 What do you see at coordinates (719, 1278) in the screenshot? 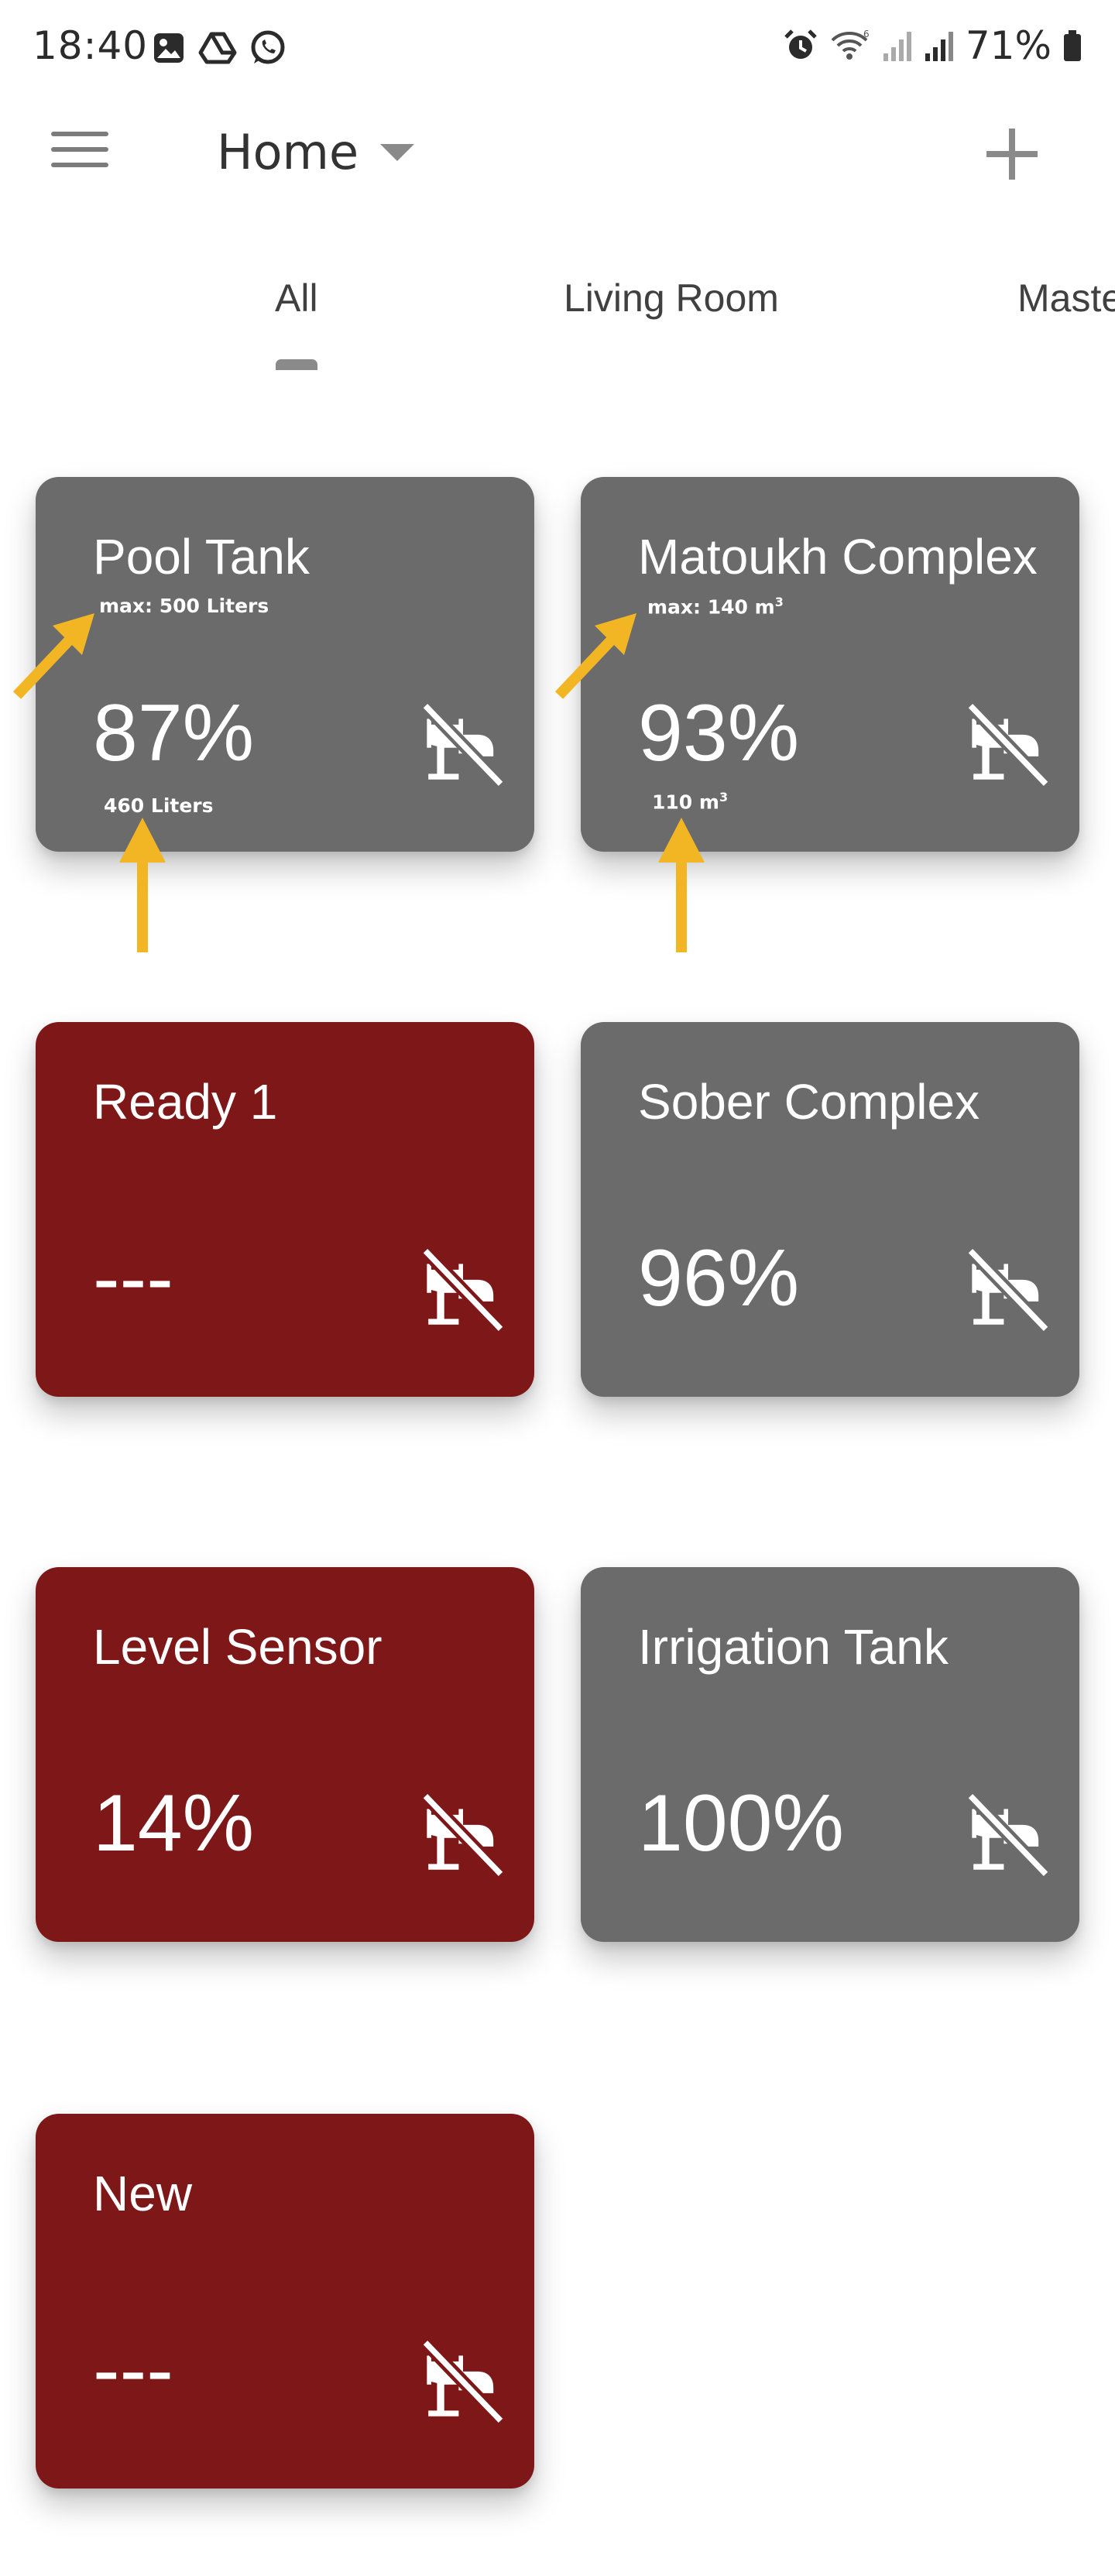
I see `card-level-value: 96%` at bounding box center [719, 1278].